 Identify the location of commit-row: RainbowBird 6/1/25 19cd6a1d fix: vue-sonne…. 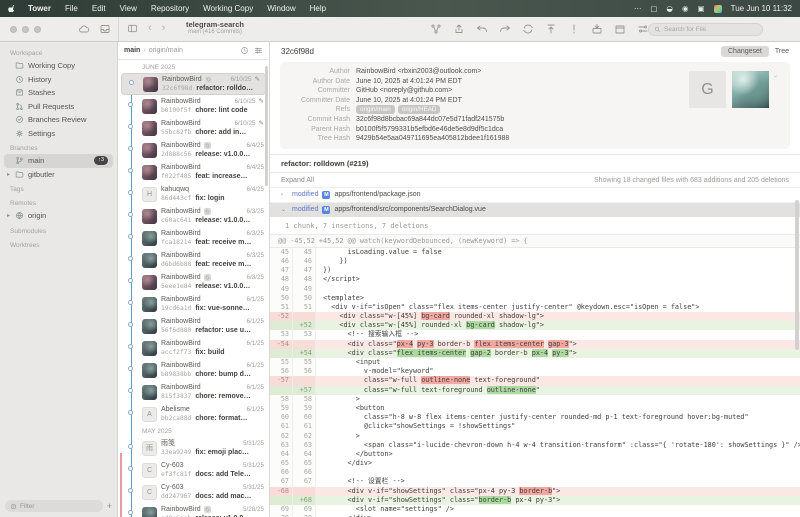
(193, 304).